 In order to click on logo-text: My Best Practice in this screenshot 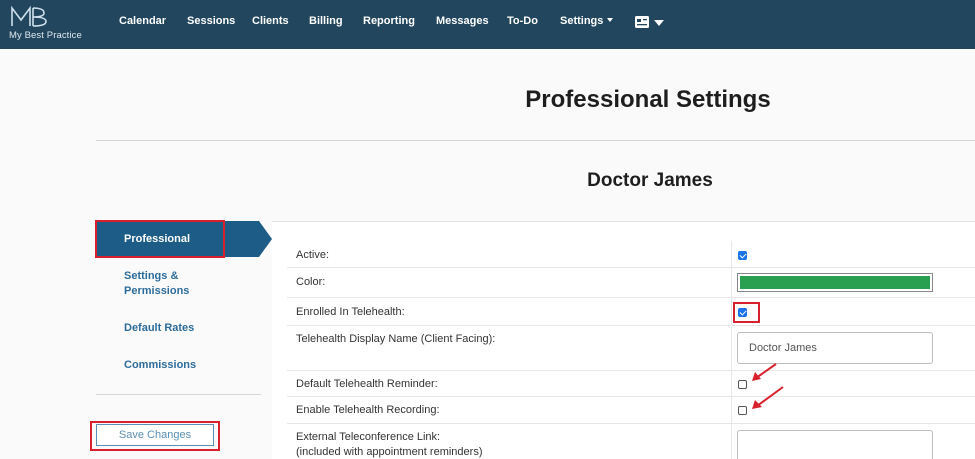, I will do `click(45, 35)`.